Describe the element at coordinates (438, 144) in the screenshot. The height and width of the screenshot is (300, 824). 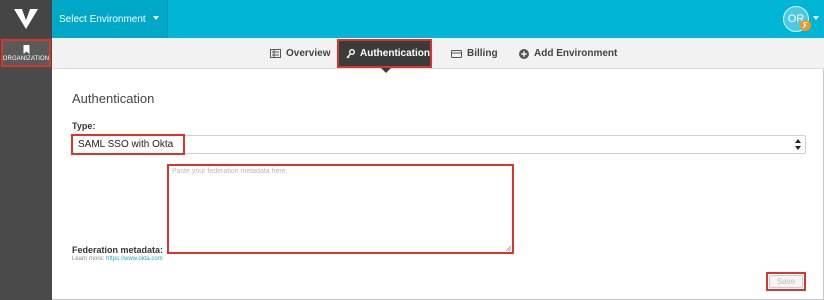
I see `type-select: SAML SSO with Okta` at that location.